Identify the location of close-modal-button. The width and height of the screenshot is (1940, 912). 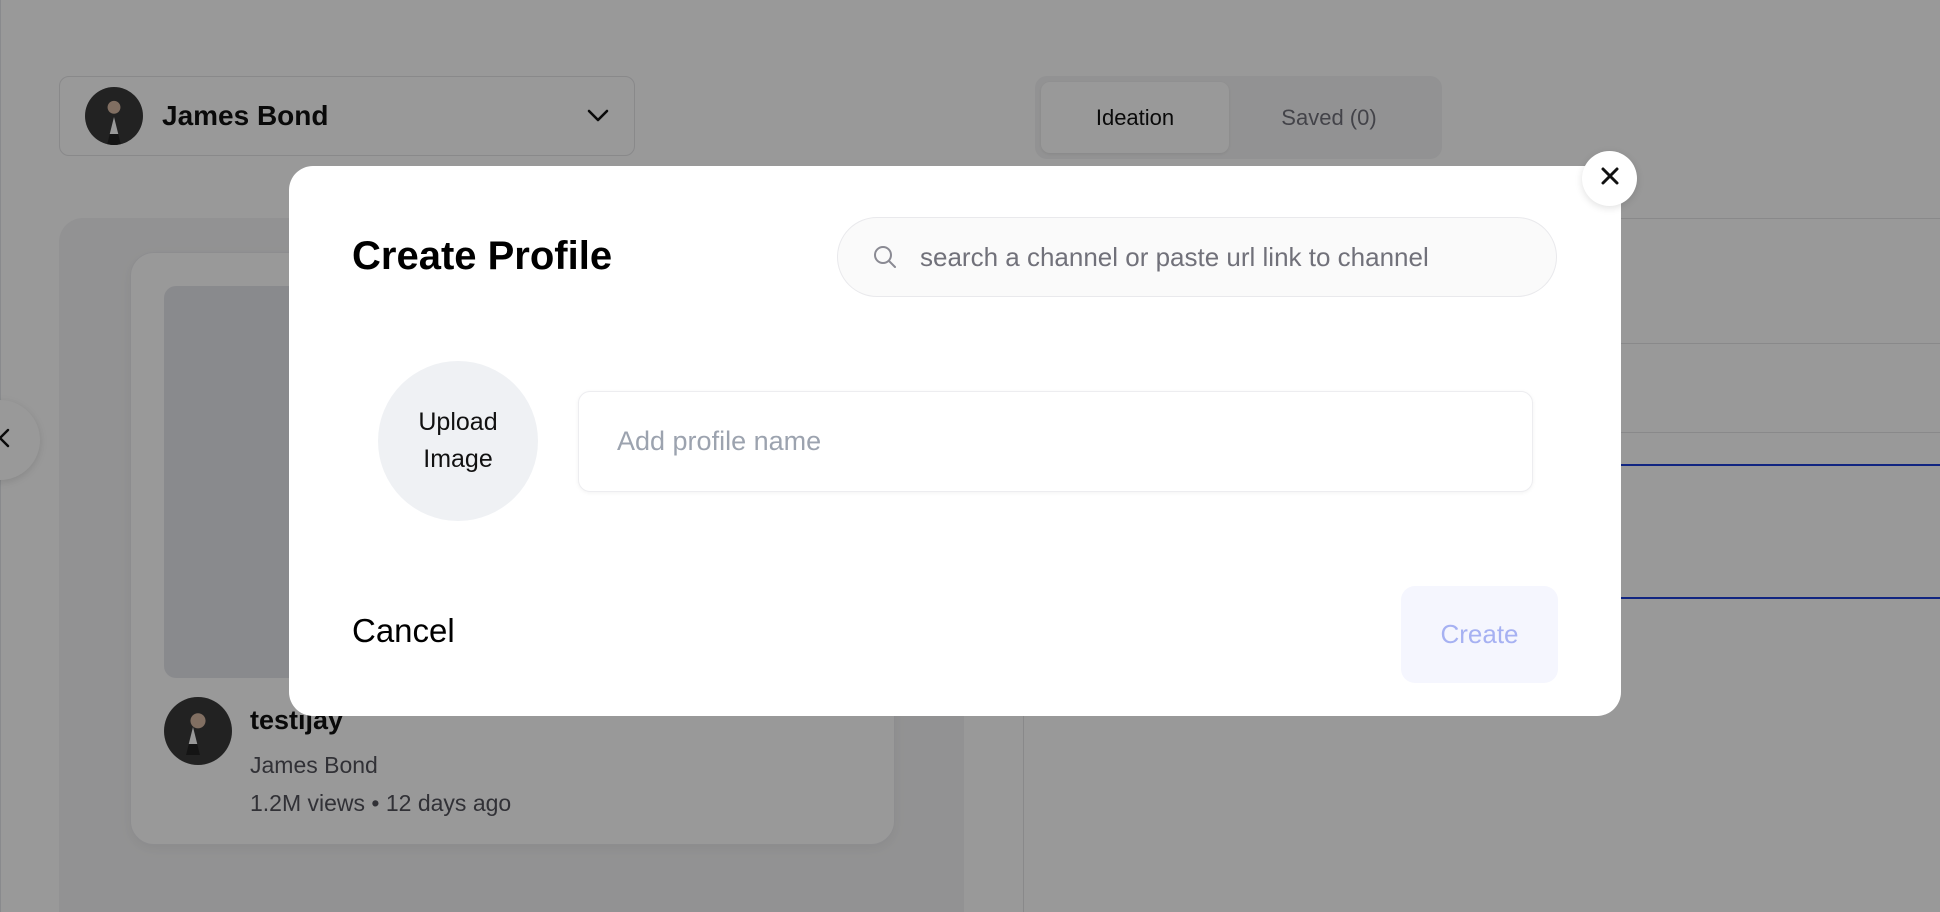
(1609, 178).